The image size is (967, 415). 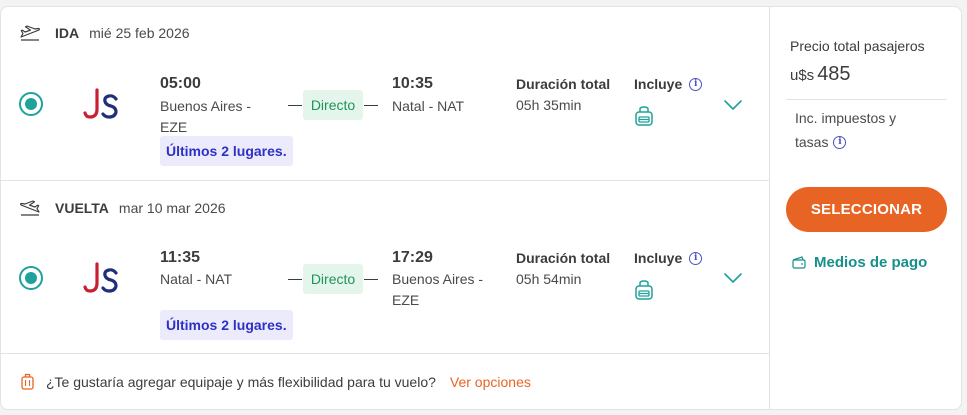 I want to click on outbound-arrive-time: 10:35, so click(x=412, y=83).